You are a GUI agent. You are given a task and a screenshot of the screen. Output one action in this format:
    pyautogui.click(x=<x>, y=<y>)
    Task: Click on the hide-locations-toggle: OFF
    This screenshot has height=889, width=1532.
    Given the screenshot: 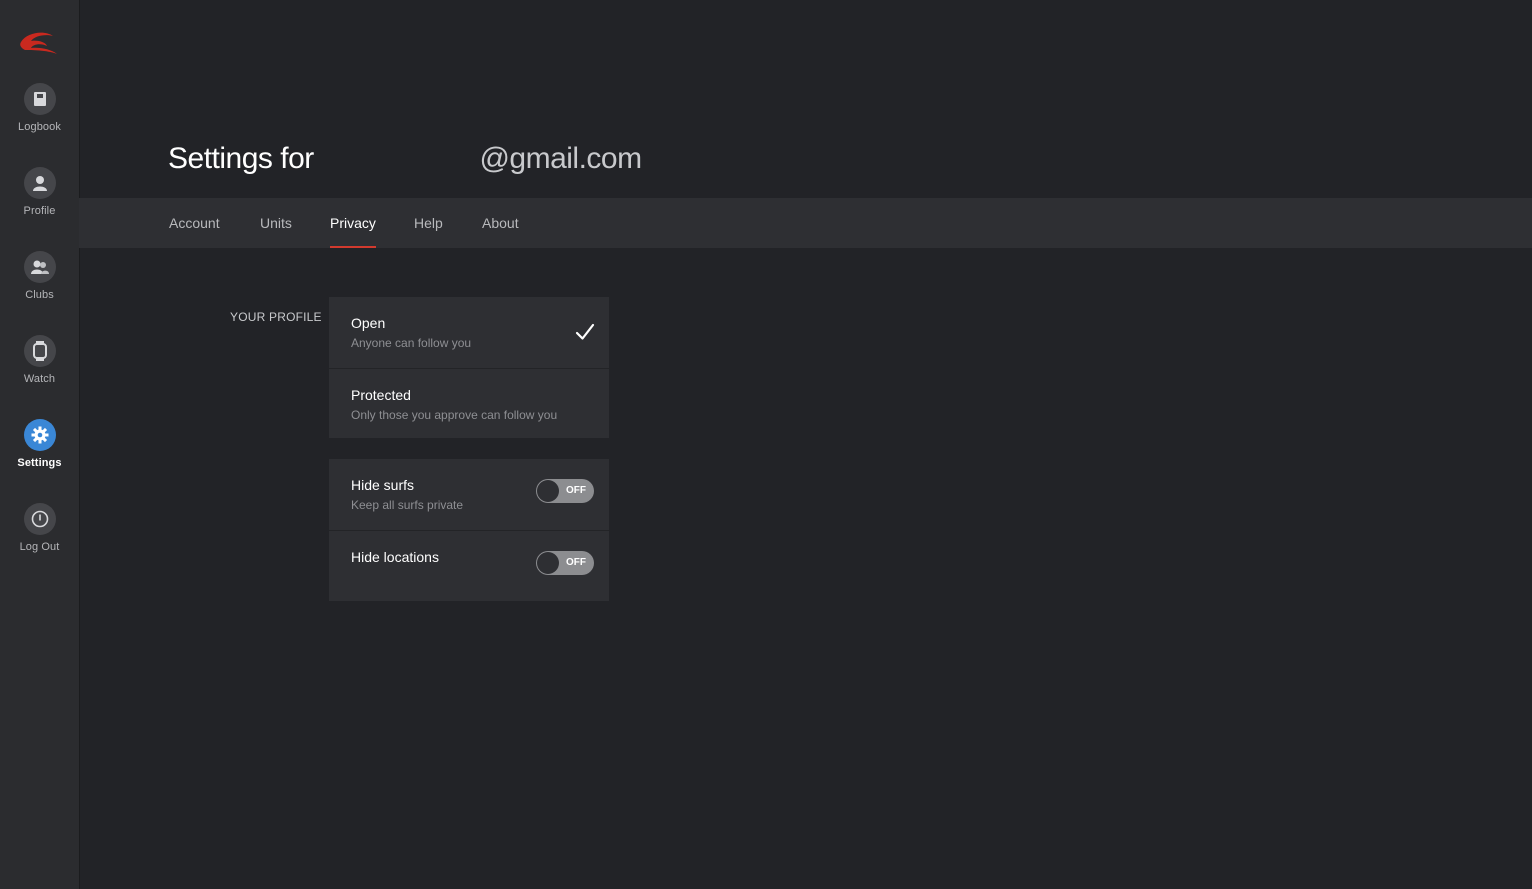 What is the action you would take?
    pyautogui.click(x=565, y=563)
    